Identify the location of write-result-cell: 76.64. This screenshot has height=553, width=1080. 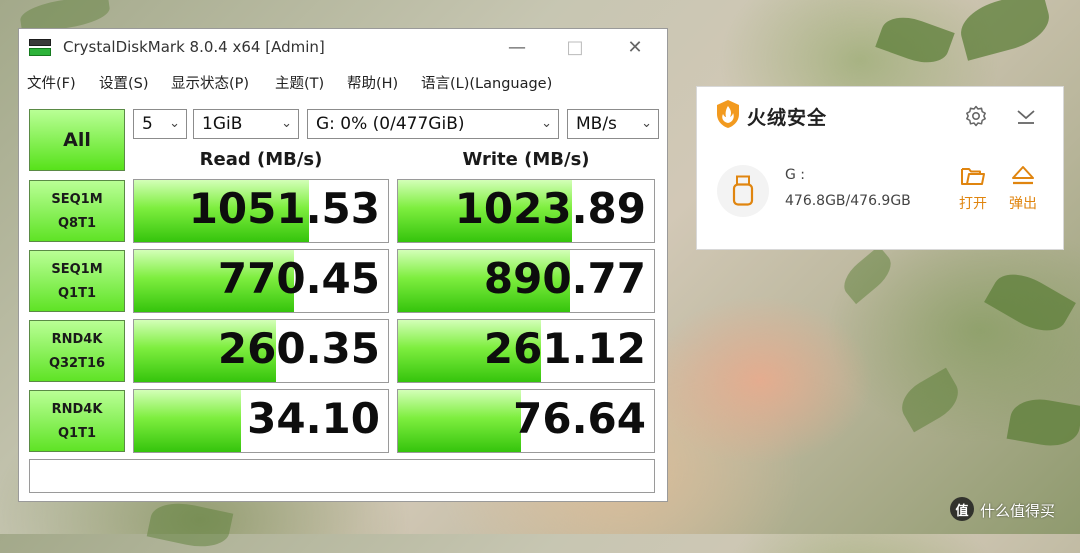
(526, 421).